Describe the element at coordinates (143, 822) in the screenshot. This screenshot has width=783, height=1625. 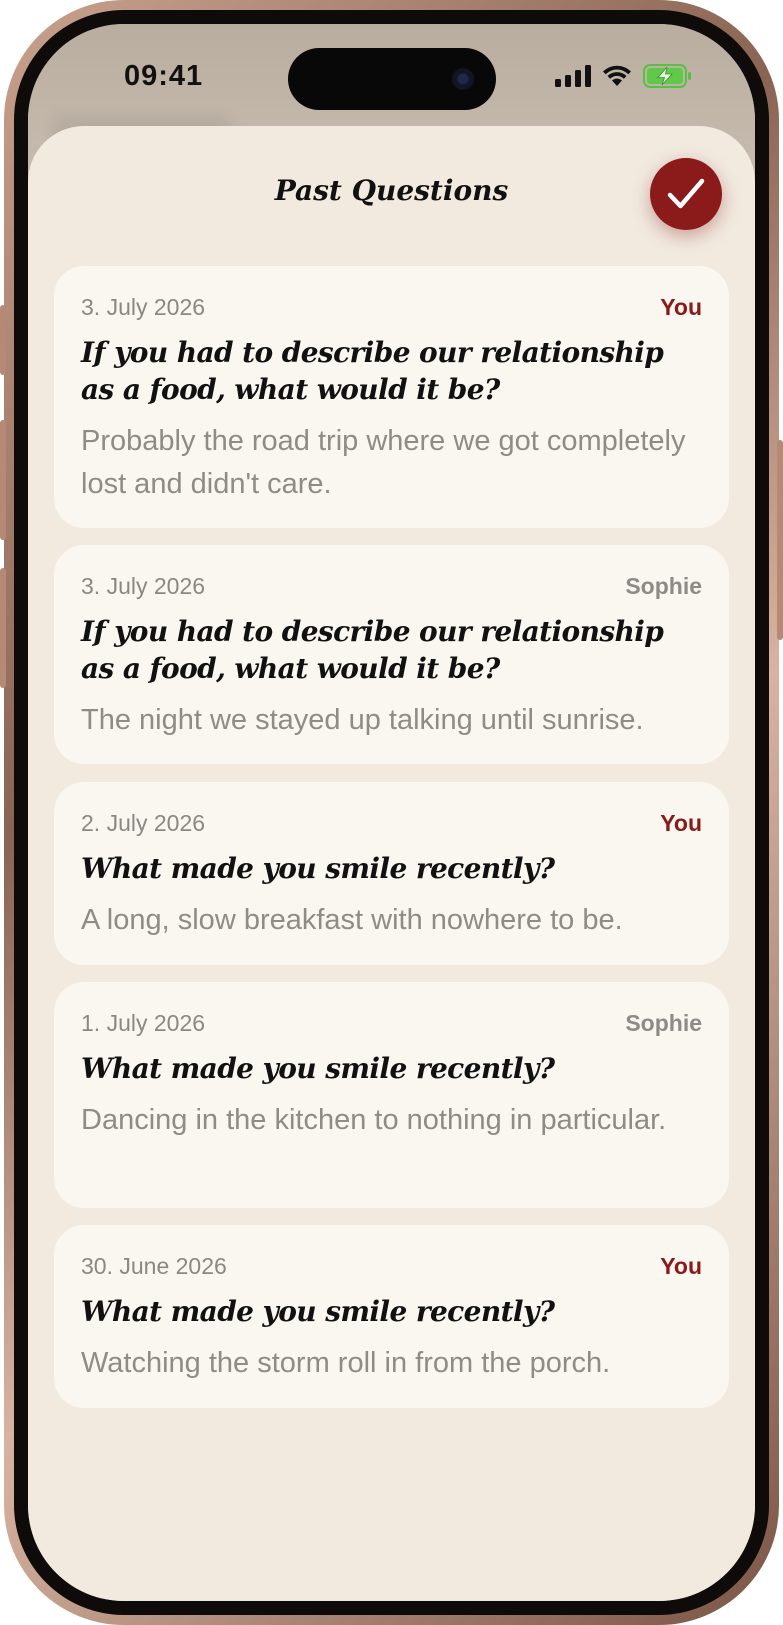
I see `card-date: 2. July 2026` at that location.